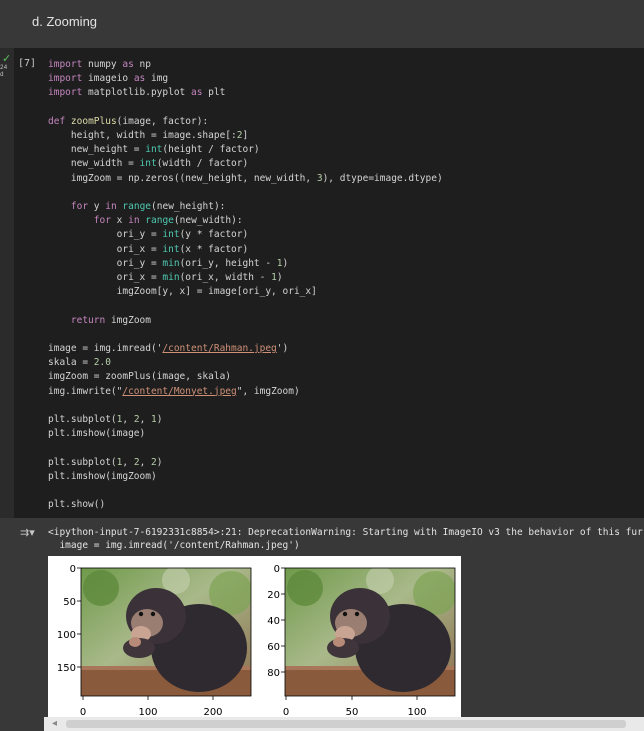  Describe the element at coordinates (69, 602) in the screenshot. I see `y-tick-label: 50` at that location.